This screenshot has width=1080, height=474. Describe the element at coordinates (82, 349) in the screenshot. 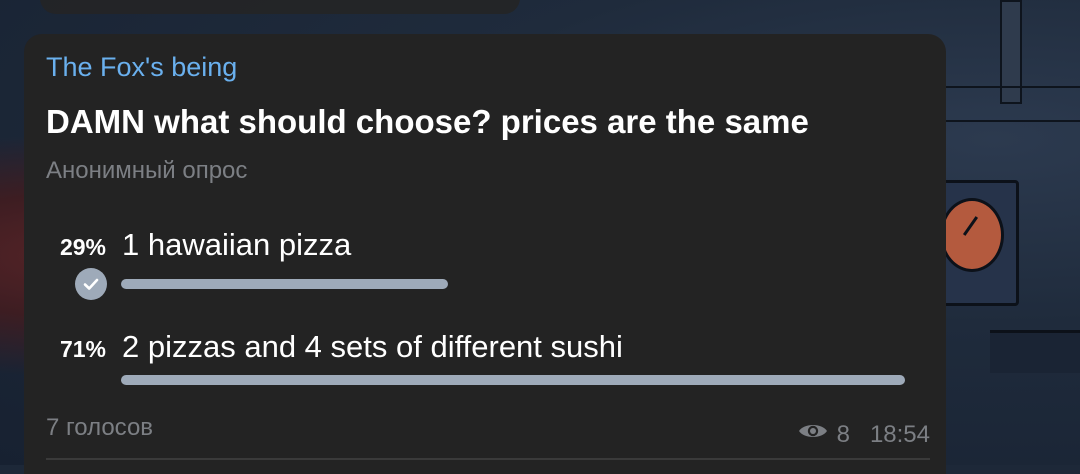

I see `poll-option-percent: 71%` at that location.